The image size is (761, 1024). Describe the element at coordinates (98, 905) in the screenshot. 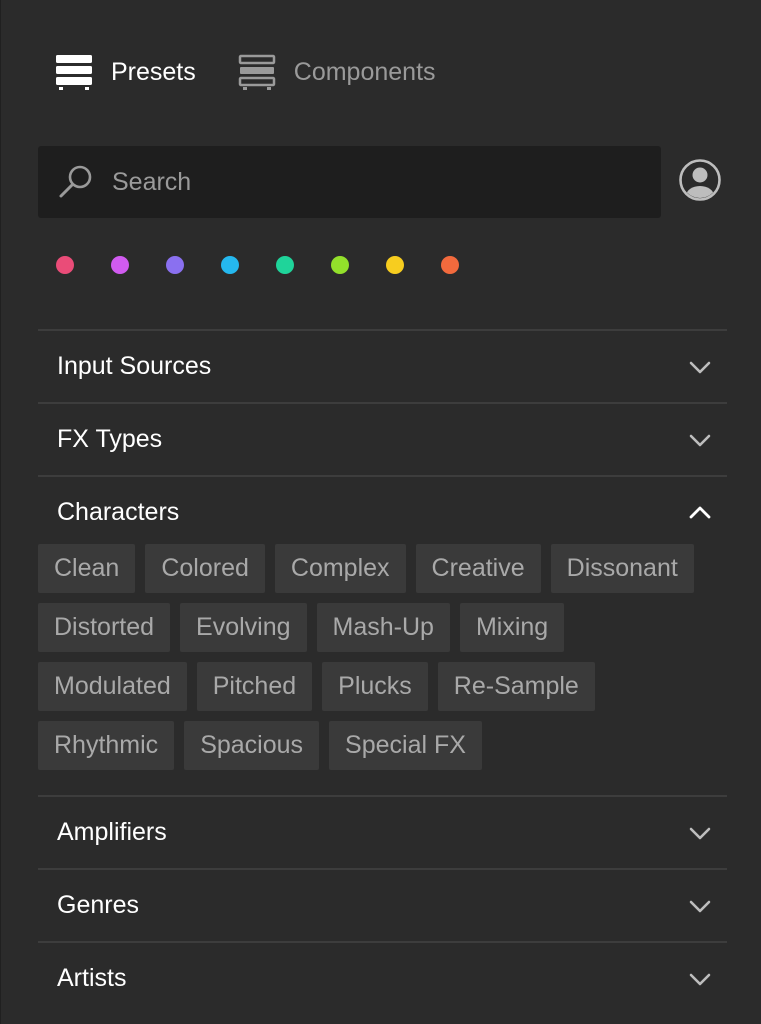

I see `section-title: Genres` at that location.